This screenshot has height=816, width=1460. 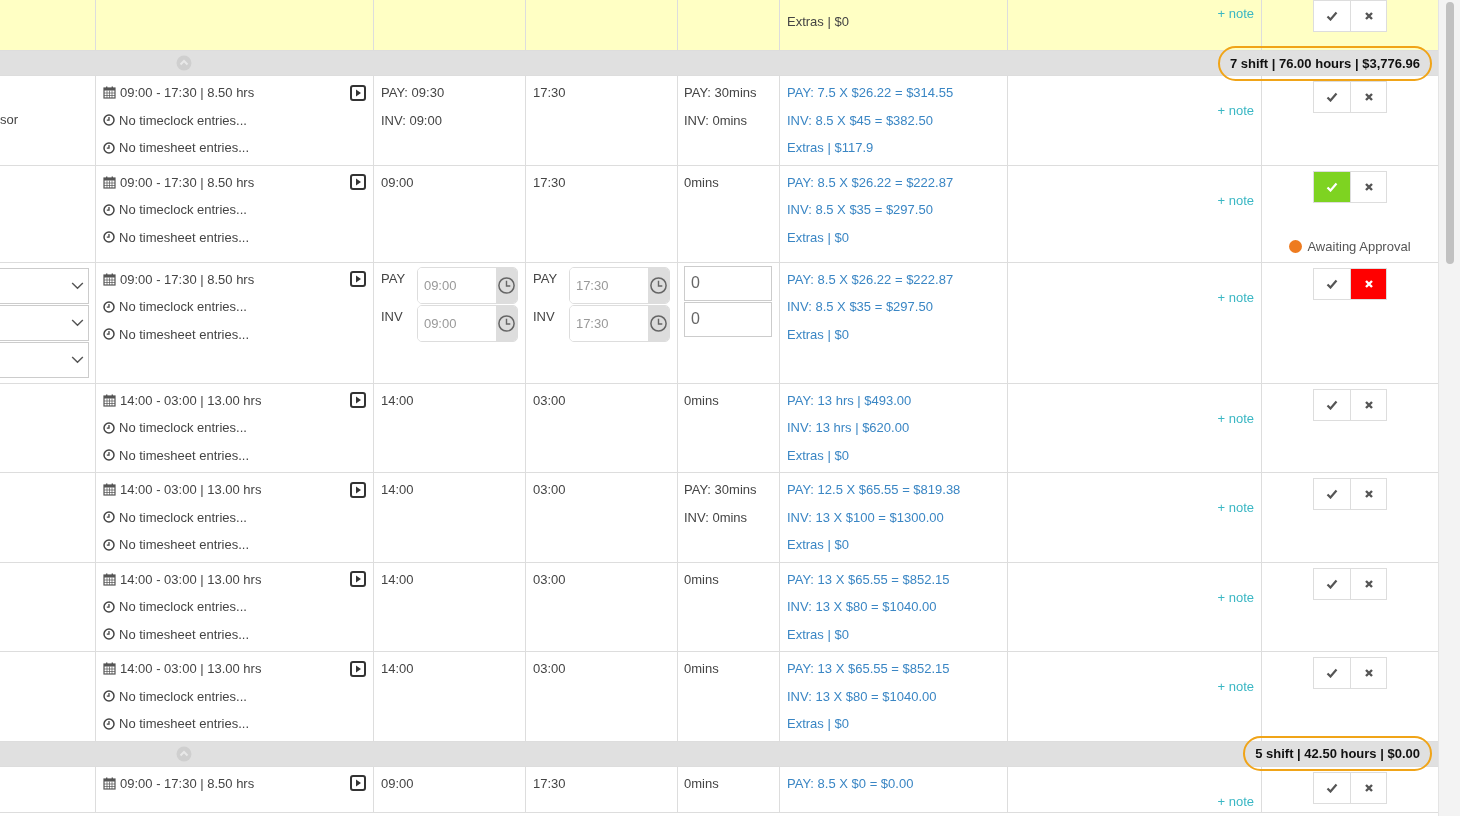 What do you see at coordinates (702, 669) in the screenshot?
I see `break-text: 0mins` at bounding box center [702, 669].